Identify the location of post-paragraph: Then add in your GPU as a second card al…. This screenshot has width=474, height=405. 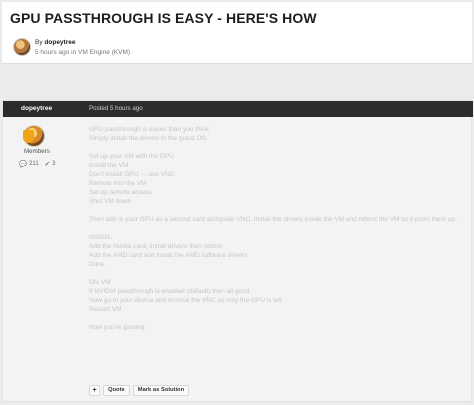
(279, 219).